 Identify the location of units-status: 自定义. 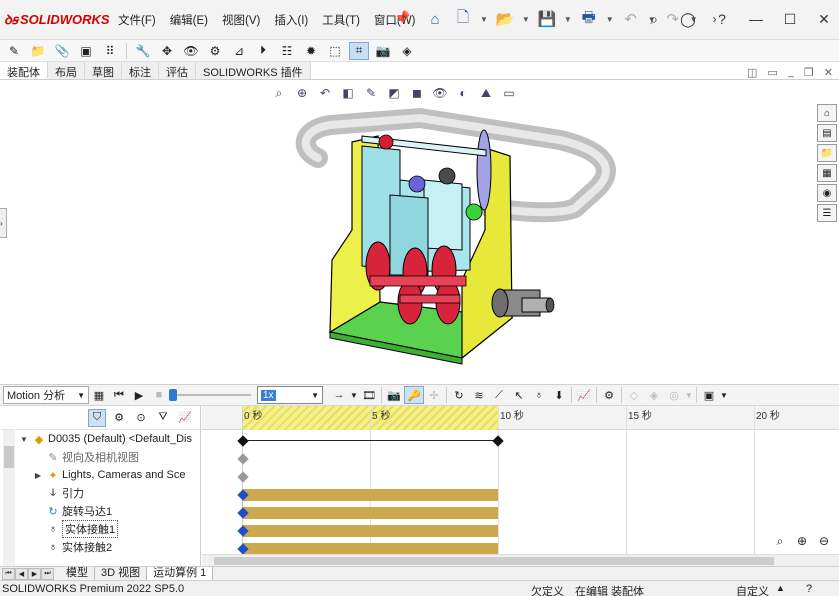
(752, 589).